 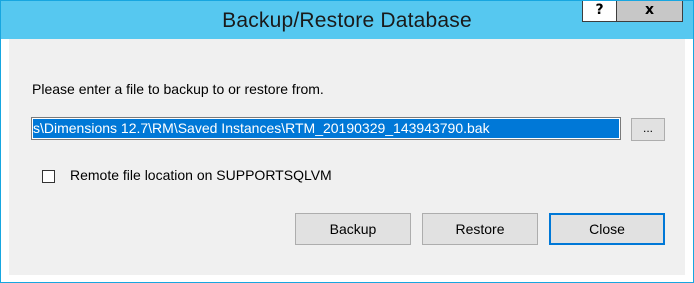 What do you see at coordinates (201, 175) in the screenshot?
I see `remote-location-label: Remote file location on SUPPORTSQLVM` at bounding box center [201, 175].